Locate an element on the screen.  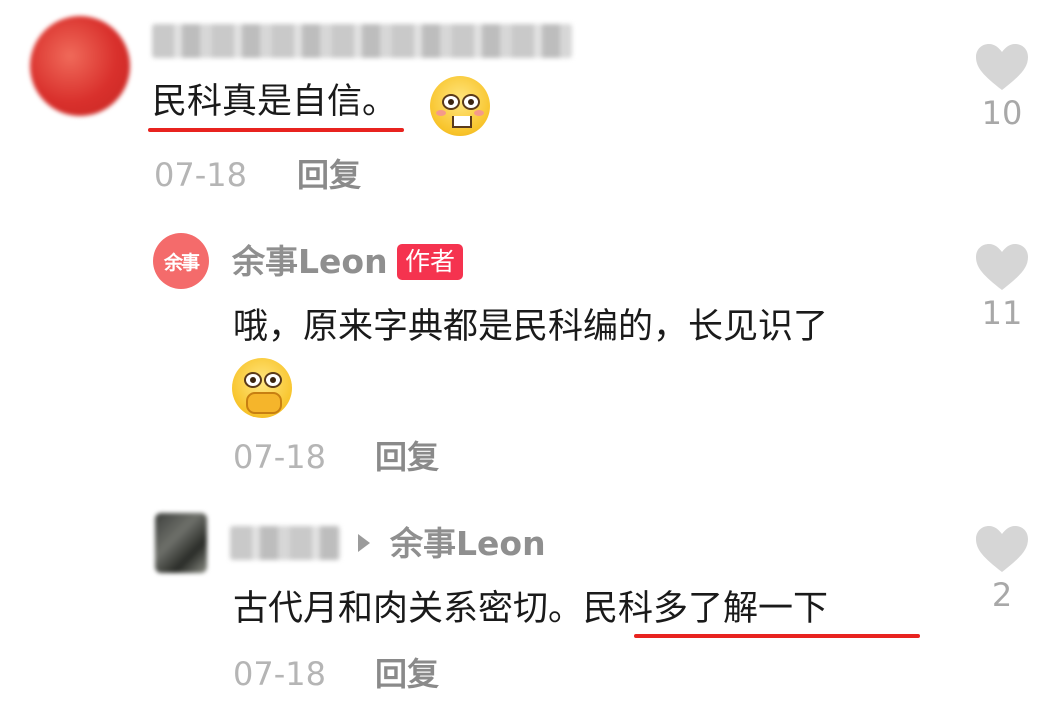
comment-text: 民科真是自信。 is located at coordinates (275, 102).